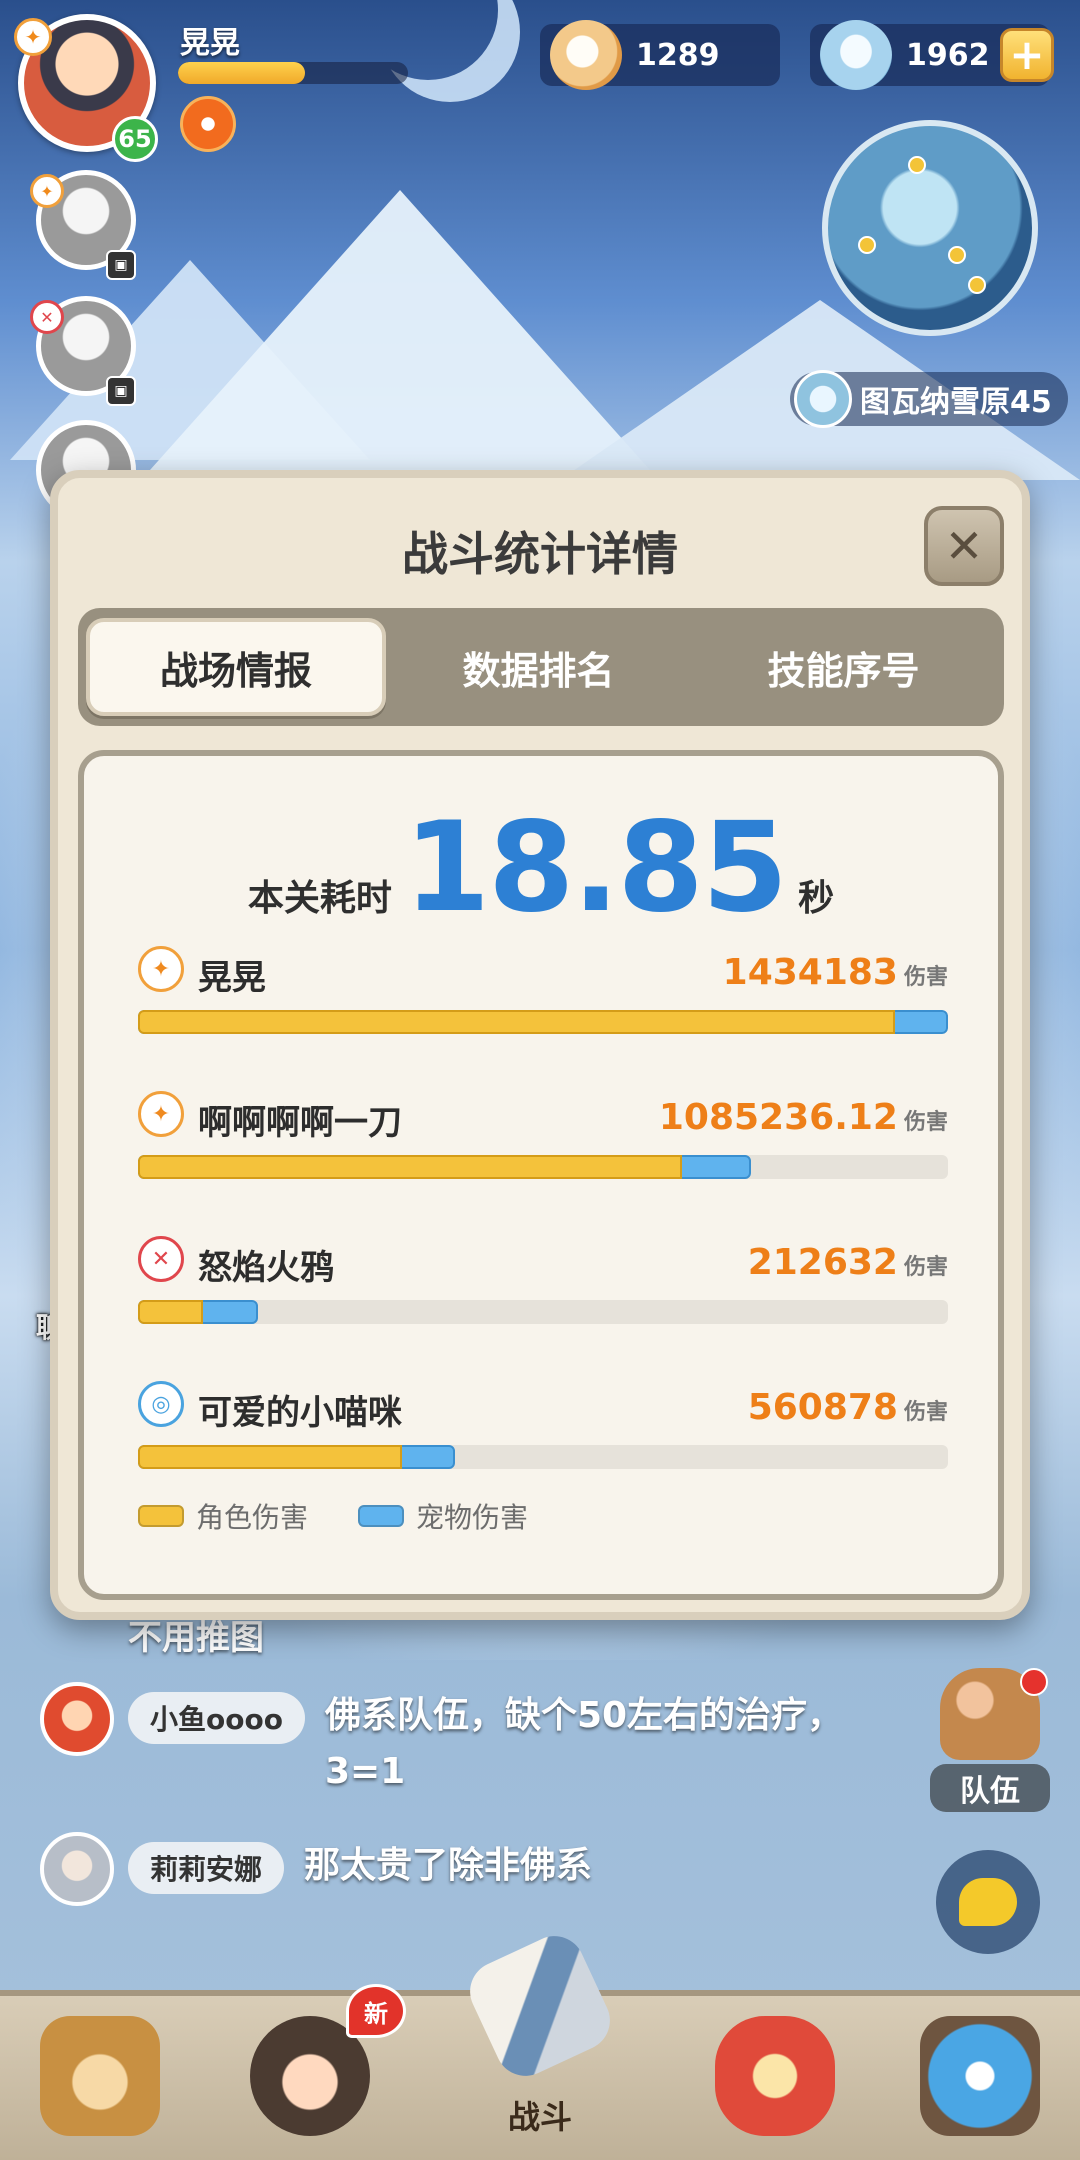  I want to click on bottom-nav: 战斗, so click(540, 2043).